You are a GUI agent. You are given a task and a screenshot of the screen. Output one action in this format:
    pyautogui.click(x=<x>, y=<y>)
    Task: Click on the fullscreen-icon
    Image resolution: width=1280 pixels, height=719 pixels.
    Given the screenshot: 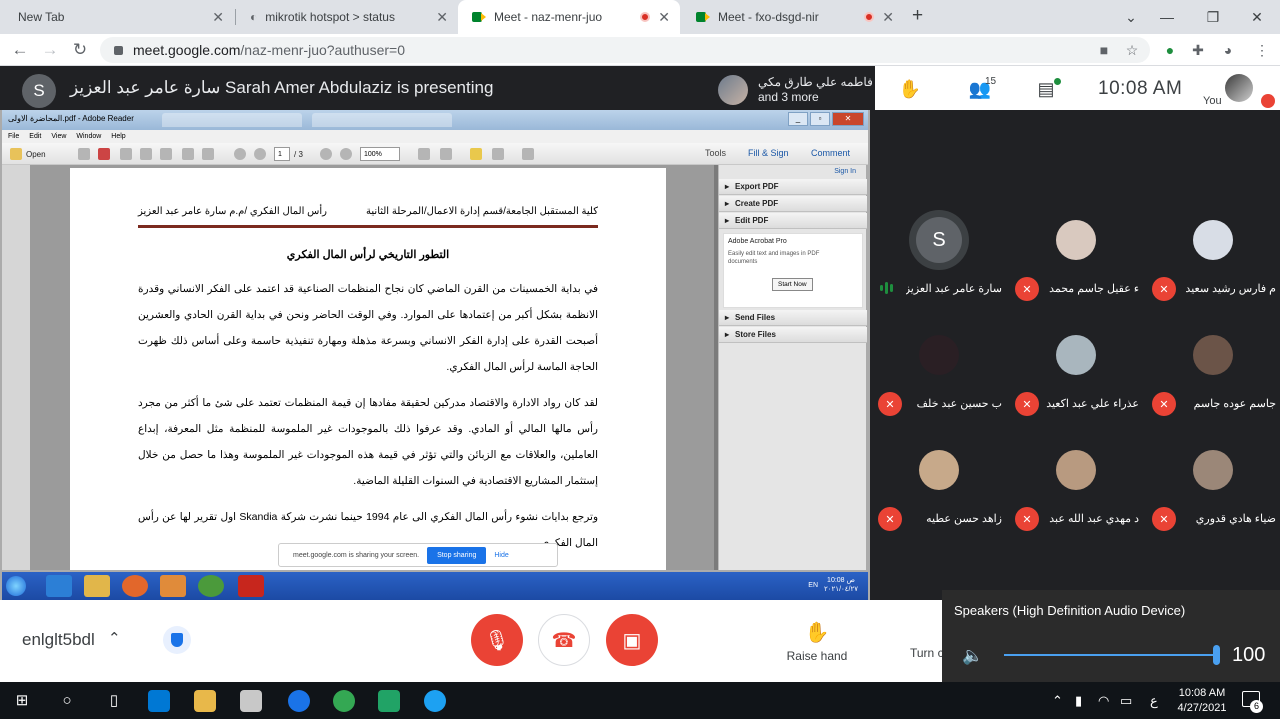 What is the action you would take?
    pyautogui.click(x=446, y=154)
    